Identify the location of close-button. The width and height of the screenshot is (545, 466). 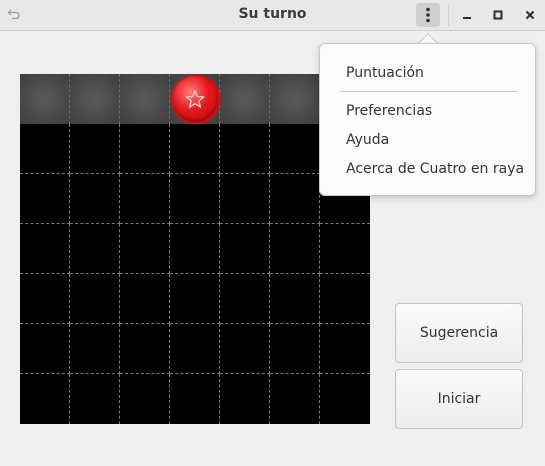
(530, 15).